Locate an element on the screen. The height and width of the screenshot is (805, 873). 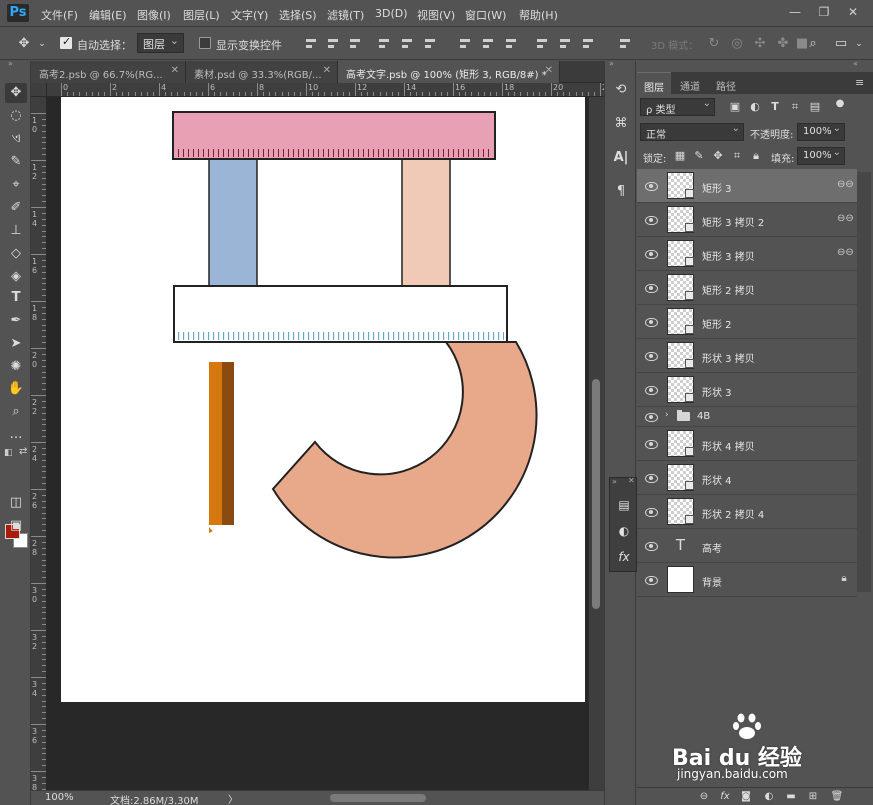
workspace-icon: ▭ is located at coordinates (841, 44).